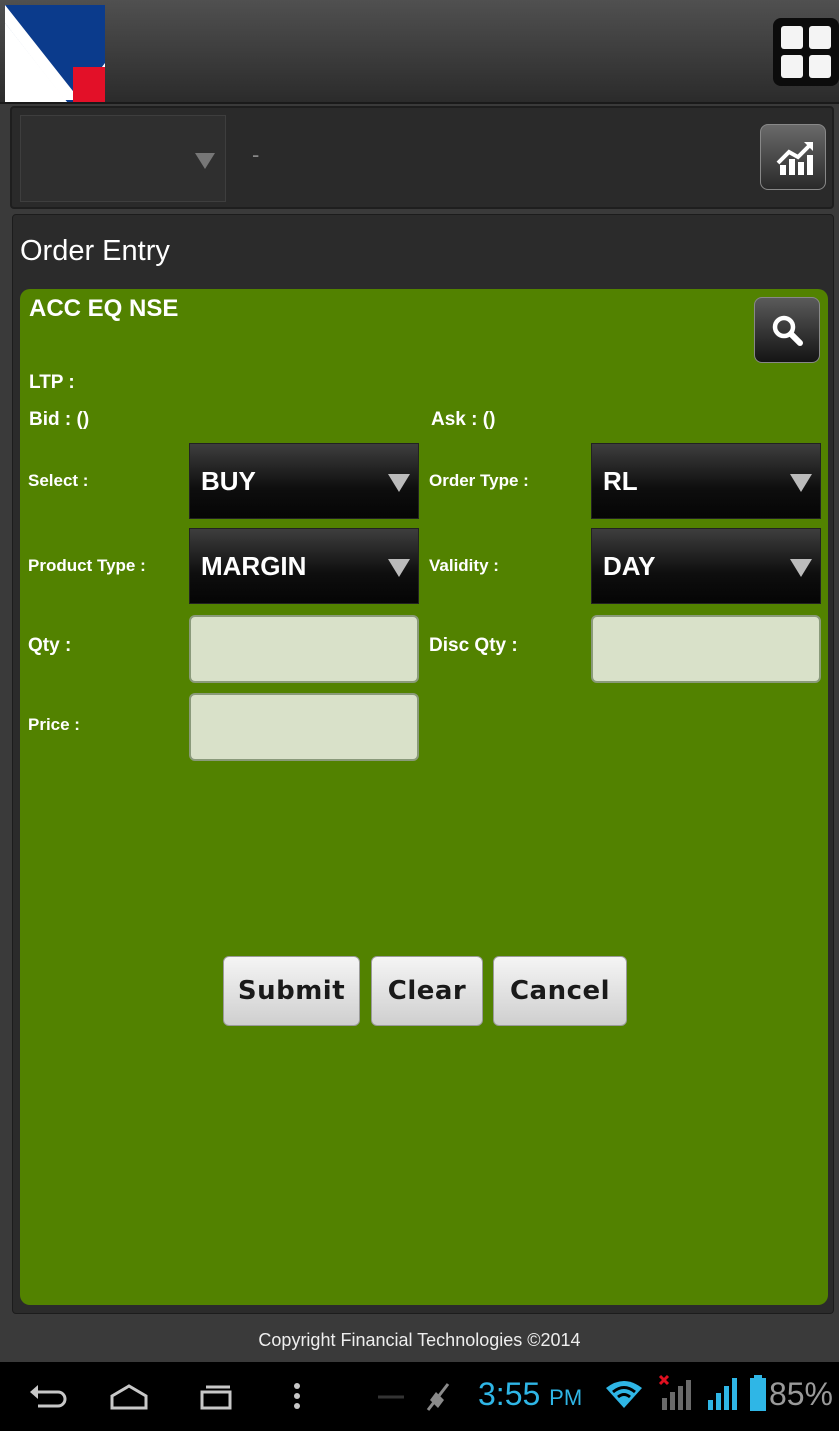 The height and width of the screenshot is (1431, 839). What do you see at coordinates (629, 566) in the screenshot?
I see `validity-value: DAY` at bounding box center [629, 566].